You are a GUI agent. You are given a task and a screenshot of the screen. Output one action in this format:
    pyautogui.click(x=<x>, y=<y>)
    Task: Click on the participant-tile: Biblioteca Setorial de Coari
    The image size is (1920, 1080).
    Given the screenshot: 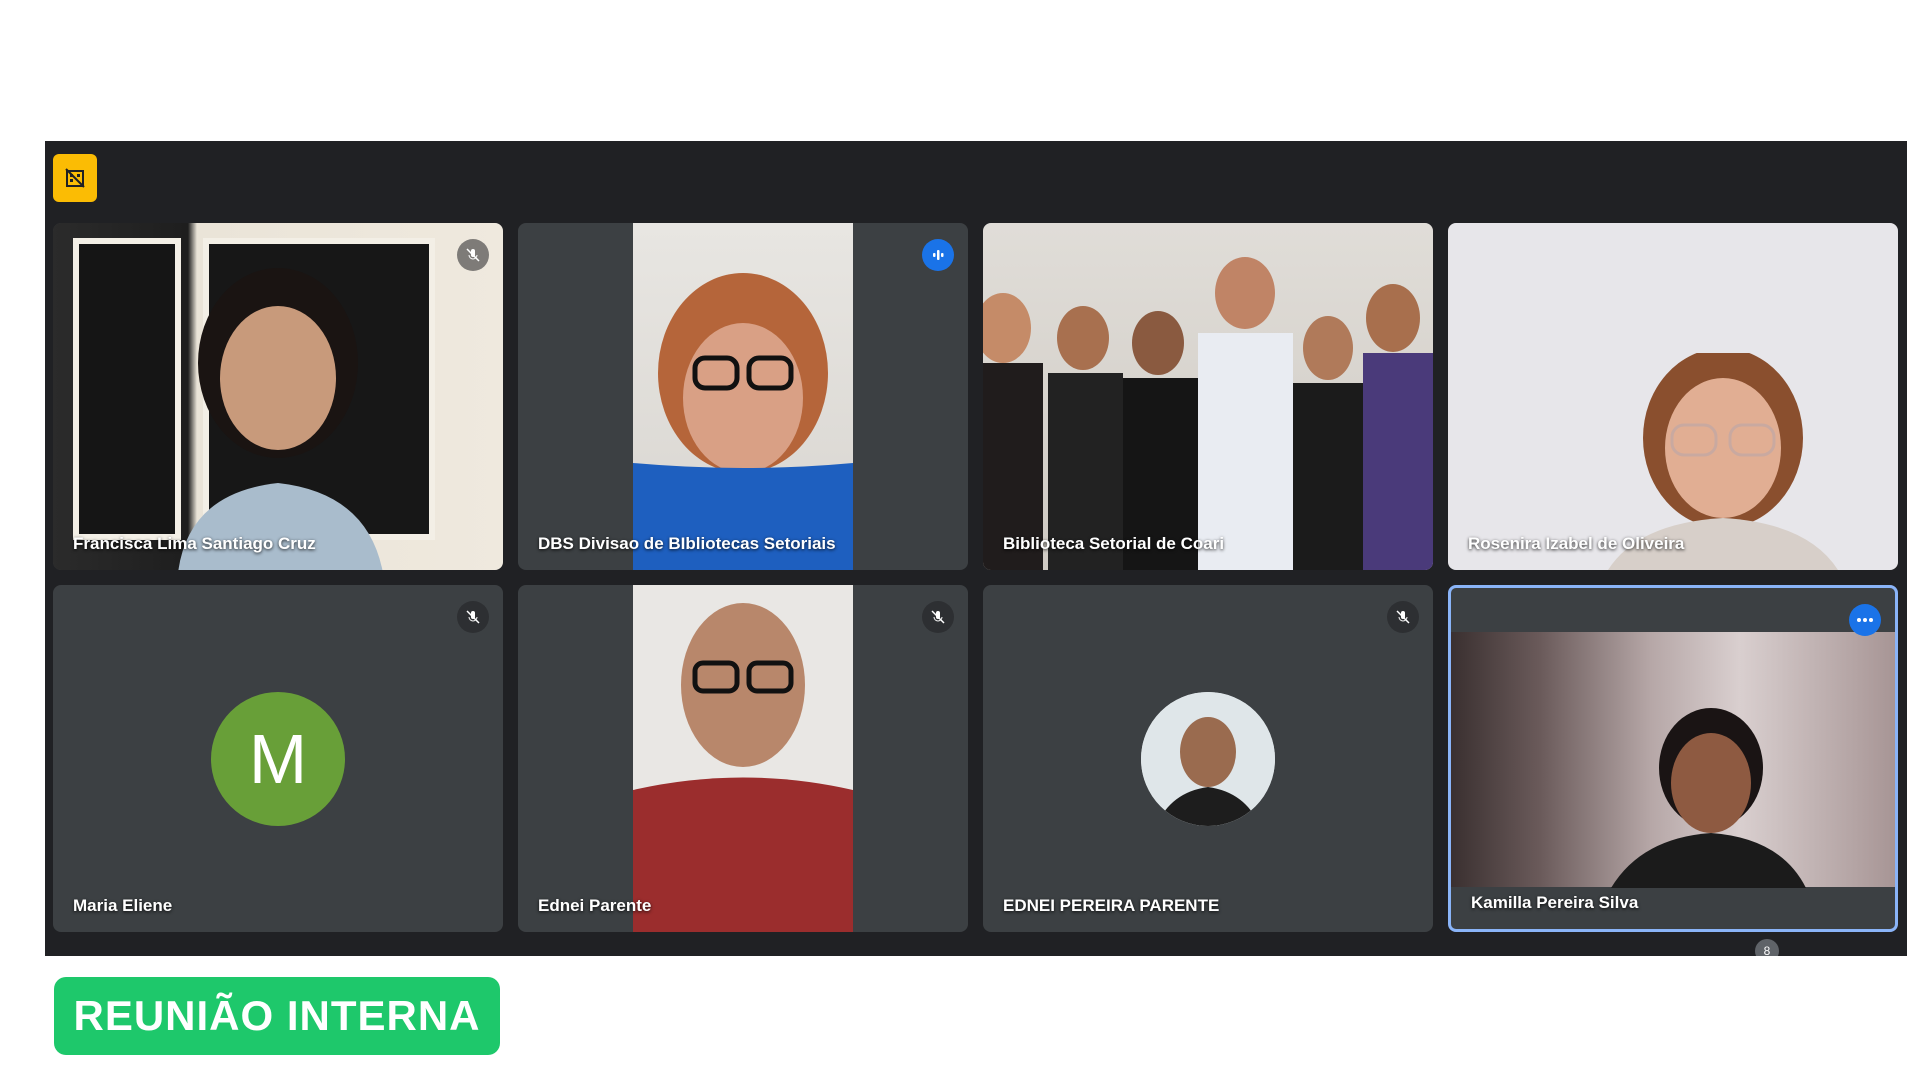 What is the action you would take?
    pyautogui.click(x=1208, y=396)
    